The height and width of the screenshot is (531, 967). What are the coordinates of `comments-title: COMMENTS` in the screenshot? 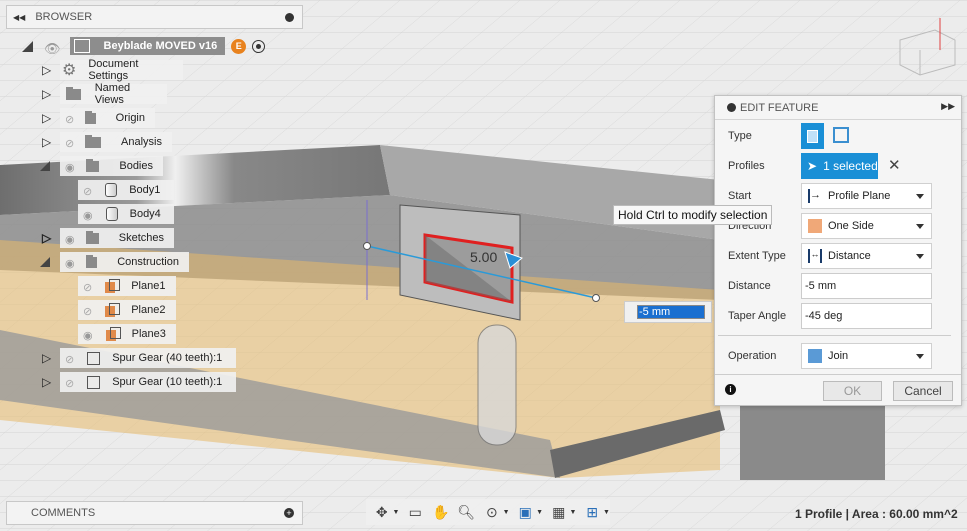 It's located at (63, 513).